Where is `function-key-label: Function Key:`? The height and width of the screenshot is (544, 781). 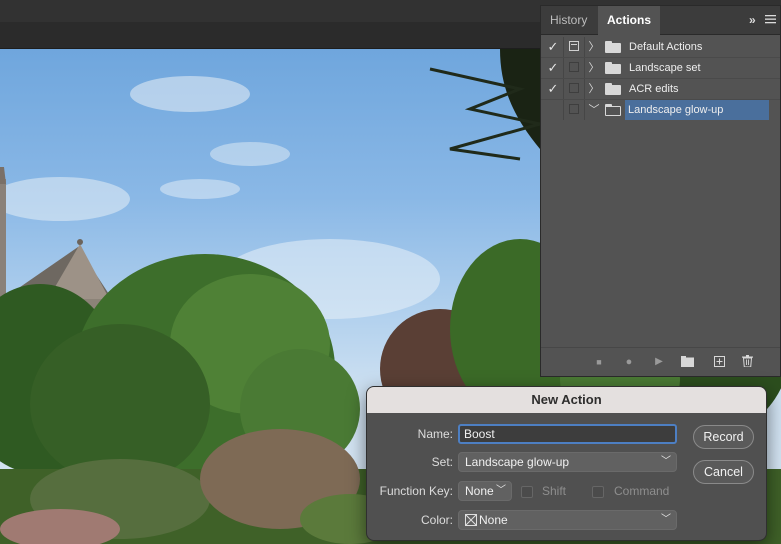
function-key-label: Function Key: is located at coordinates (416, 491).